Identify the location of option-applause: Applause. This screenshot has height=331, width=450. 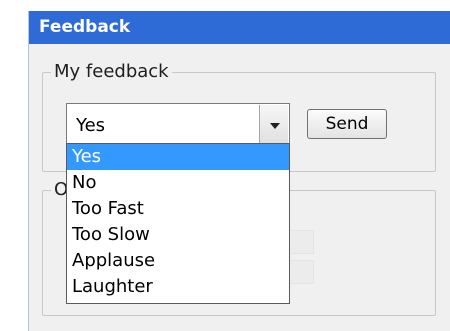
(178, 261).